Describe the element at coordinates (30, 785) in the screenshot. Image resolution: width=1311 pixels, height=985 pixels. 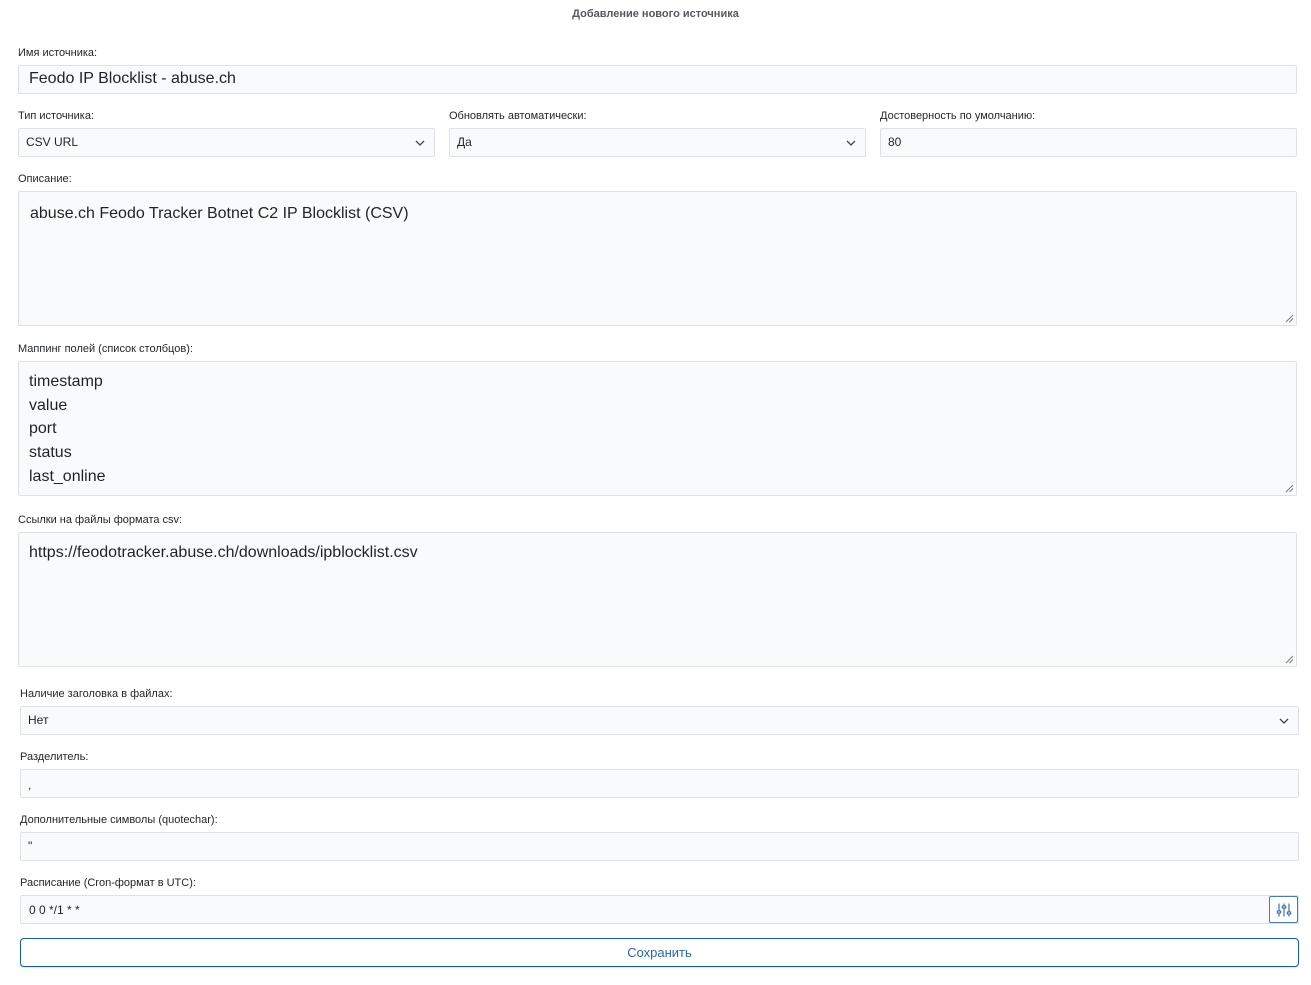
I see `delimiter-value: ,` at that location.